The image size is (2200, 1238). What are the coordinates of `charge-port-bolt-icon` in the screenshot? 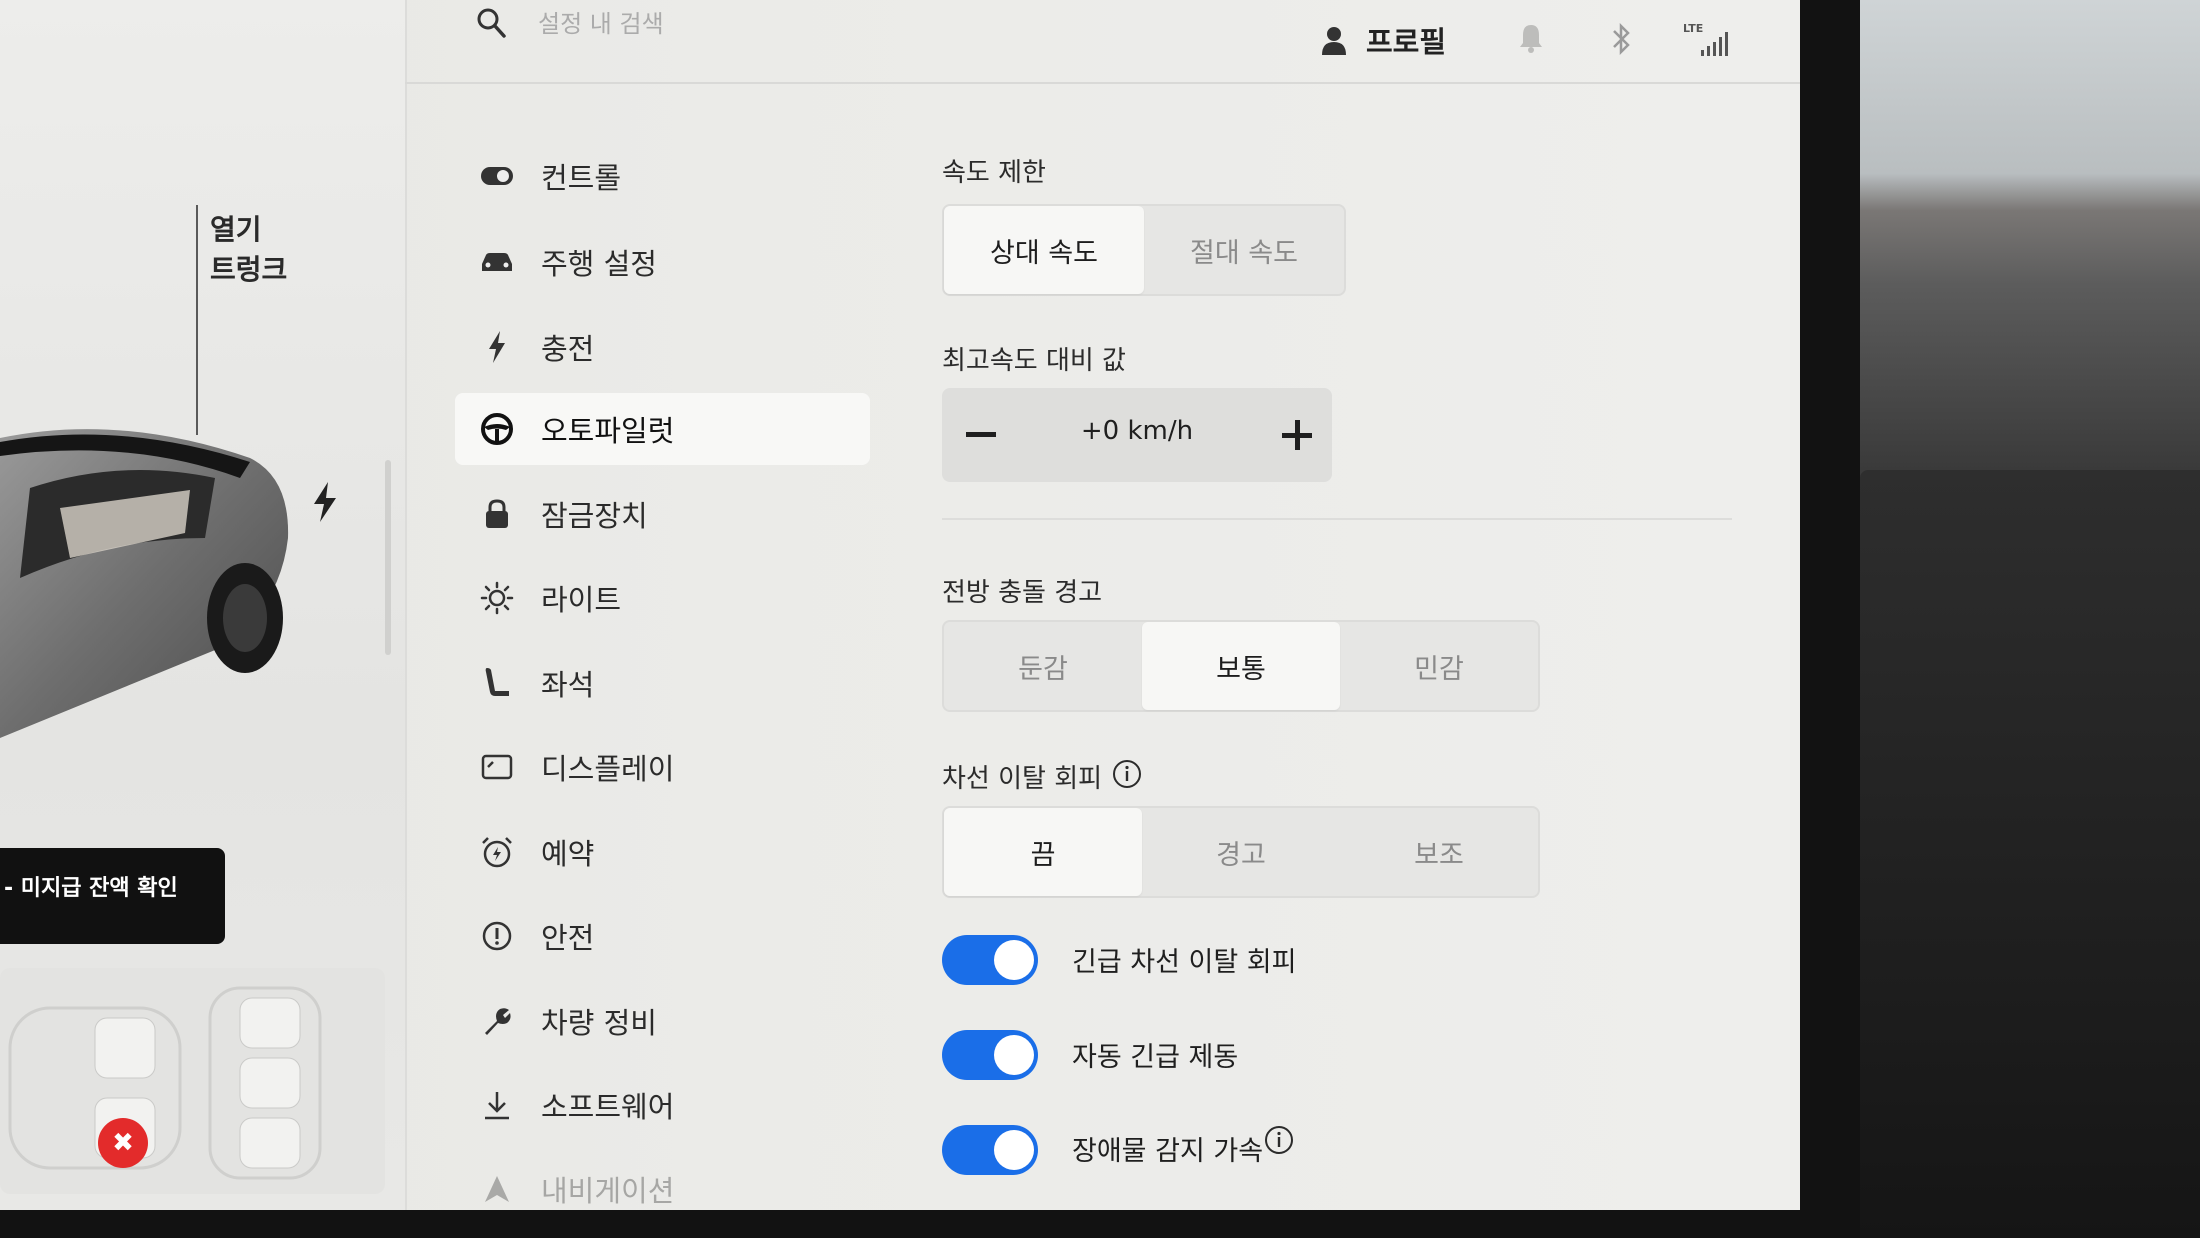 It's located at (325, 502).